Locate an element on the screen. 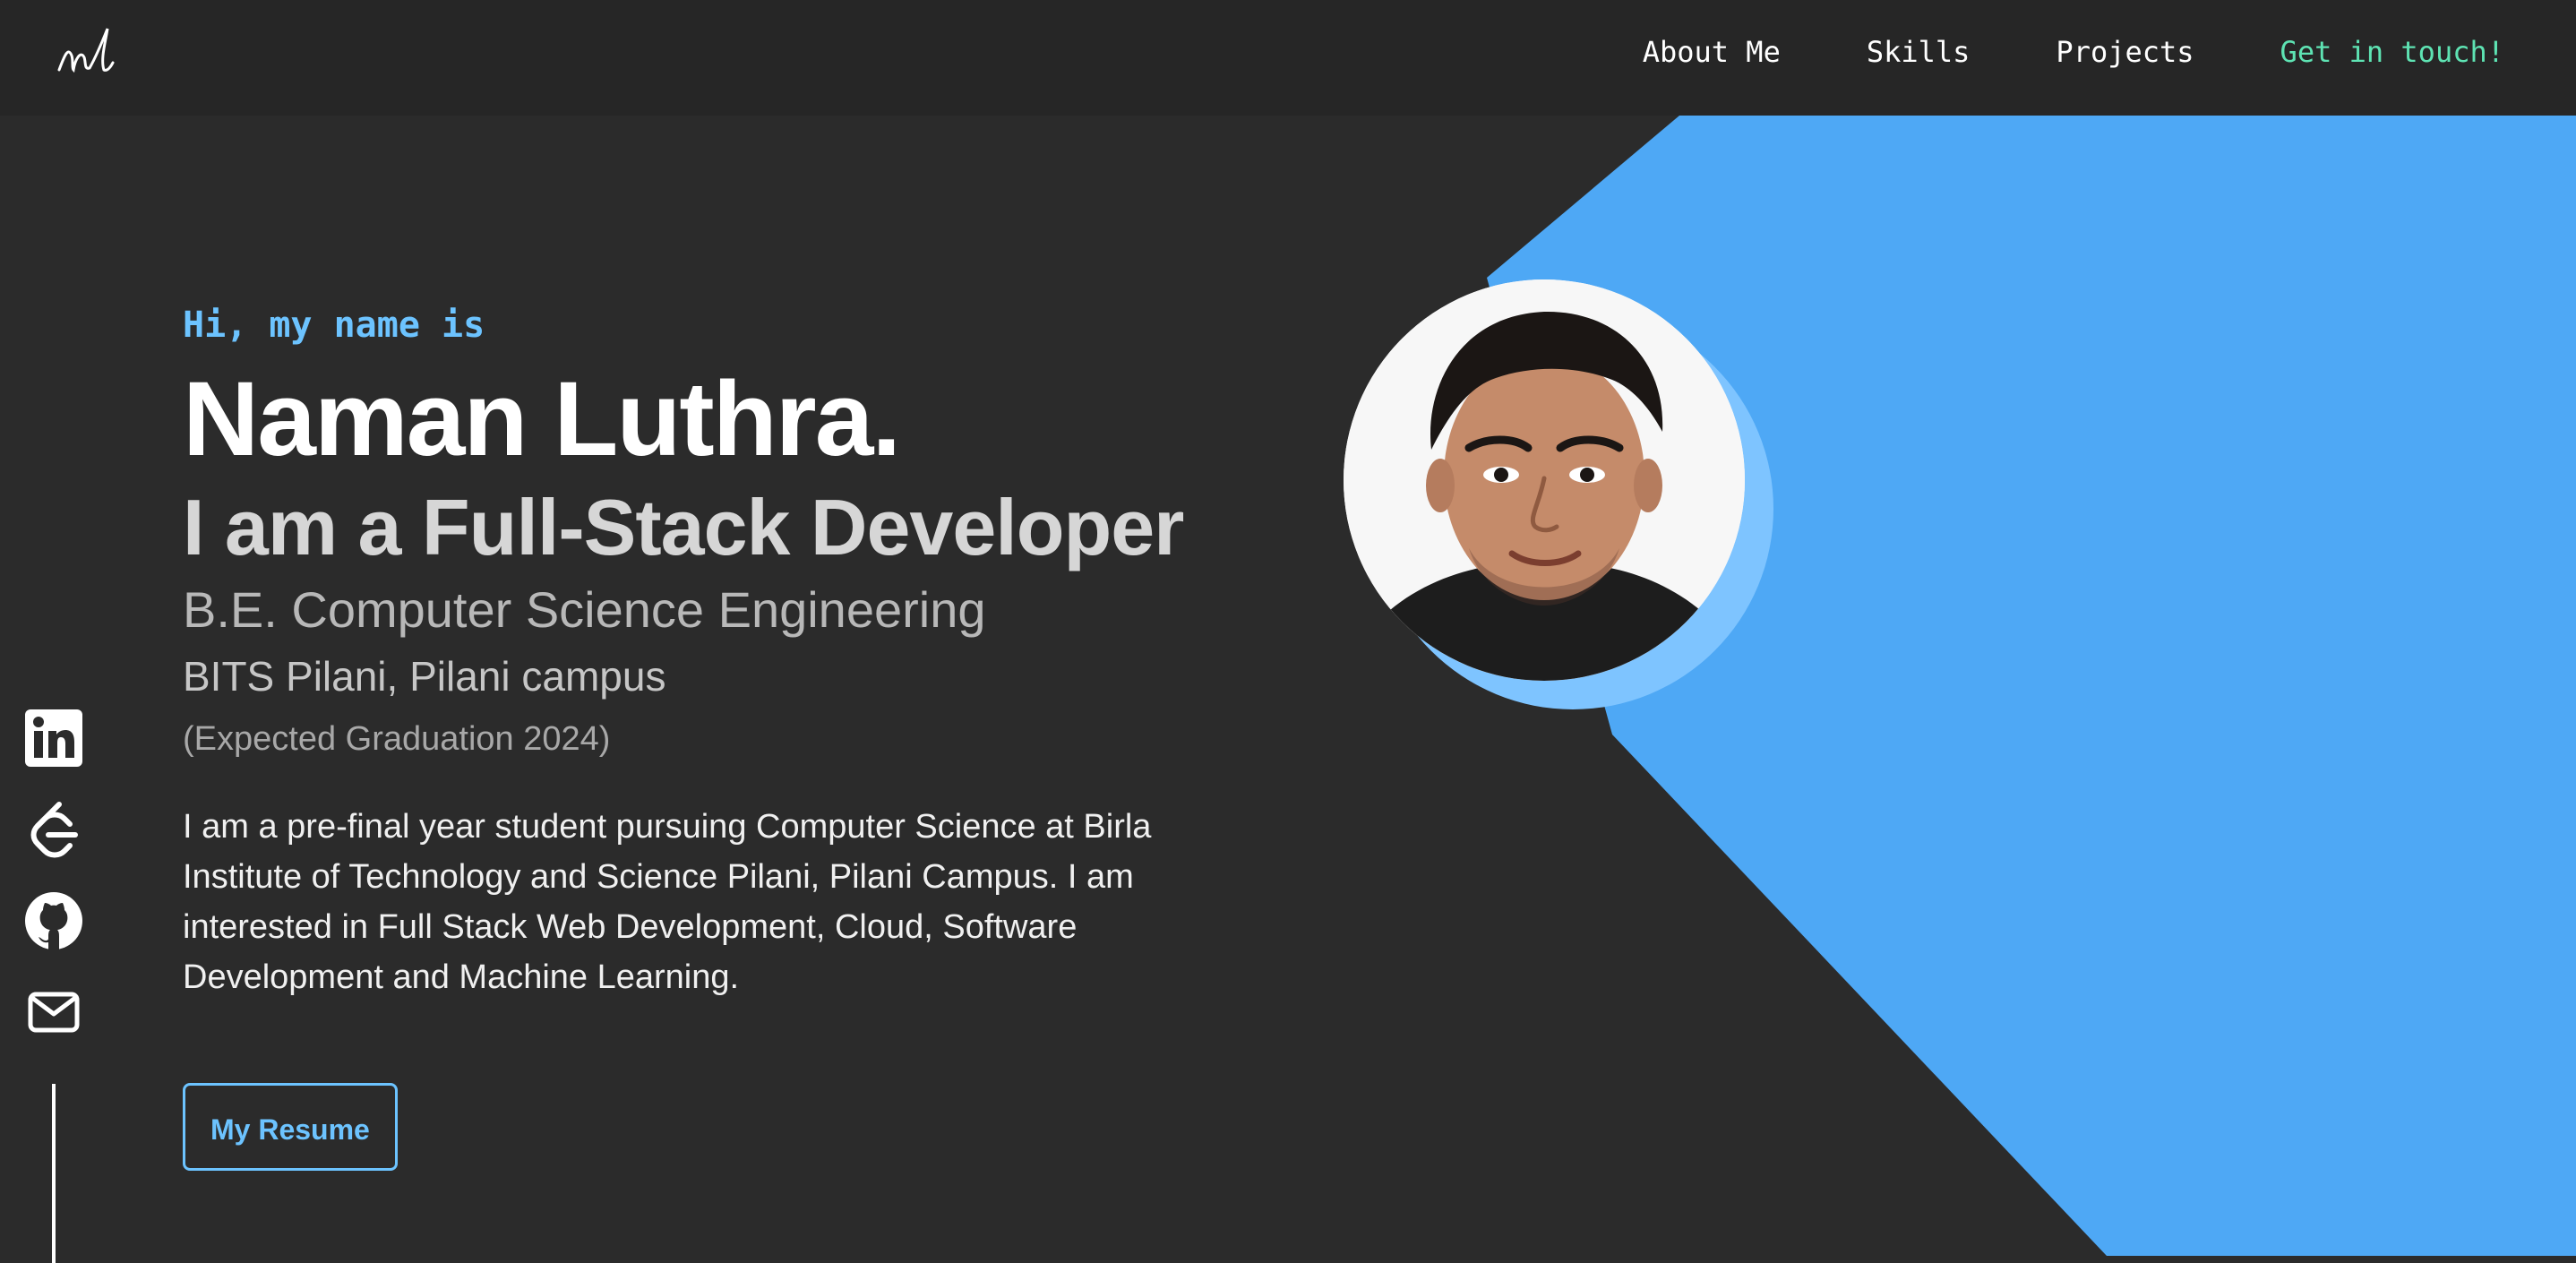  avatar is located at coordinates (1544, 480).